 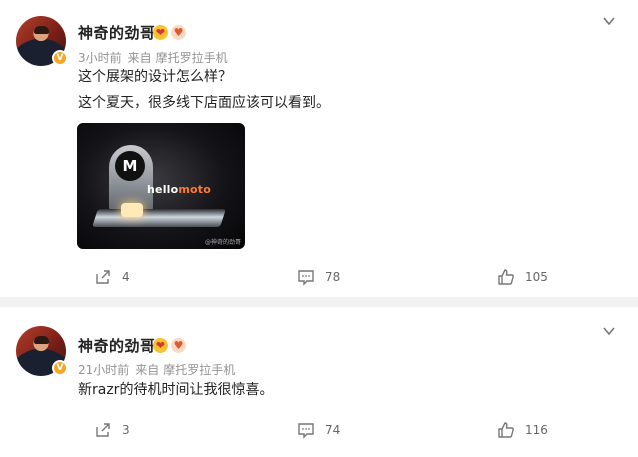 What do you see at coordinates (130, 166) in the screenshot?
I see `motorola-logo: M` at bounding box center [130, 166].